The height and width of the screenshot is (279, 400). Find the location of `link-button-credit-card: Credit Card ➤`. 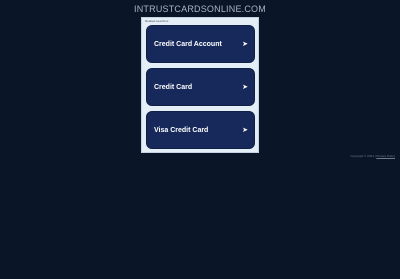

link-button-credit-card: Credit Card ➤ is located at coordinates (200, 87).